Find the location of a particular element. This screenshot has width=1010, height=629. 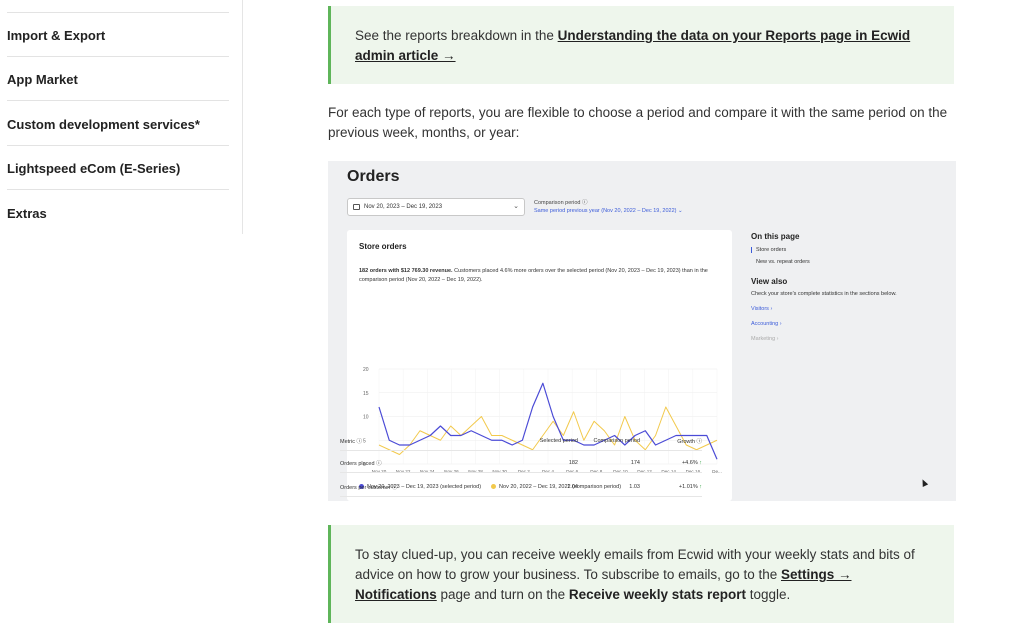

chevron-down-icon: ⌄ is located at coordinates (516, 206).